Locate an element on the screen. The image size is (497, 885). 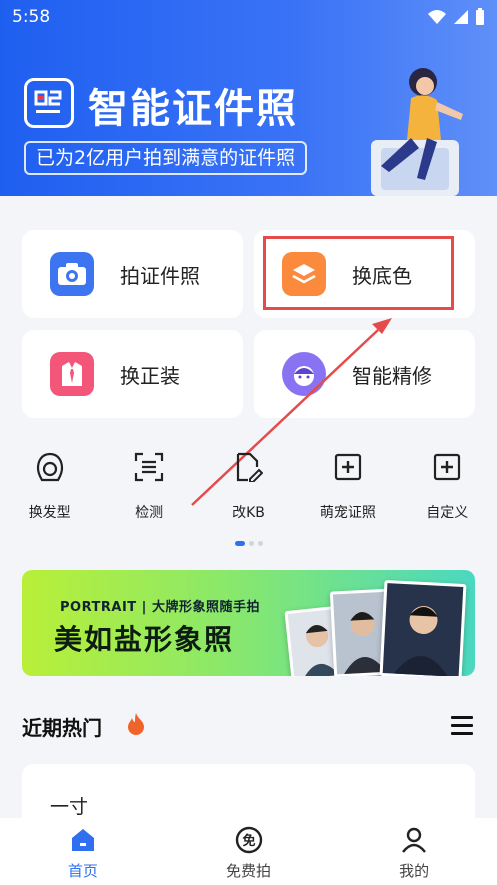
scan-icon is located at coordinates (149, 467).